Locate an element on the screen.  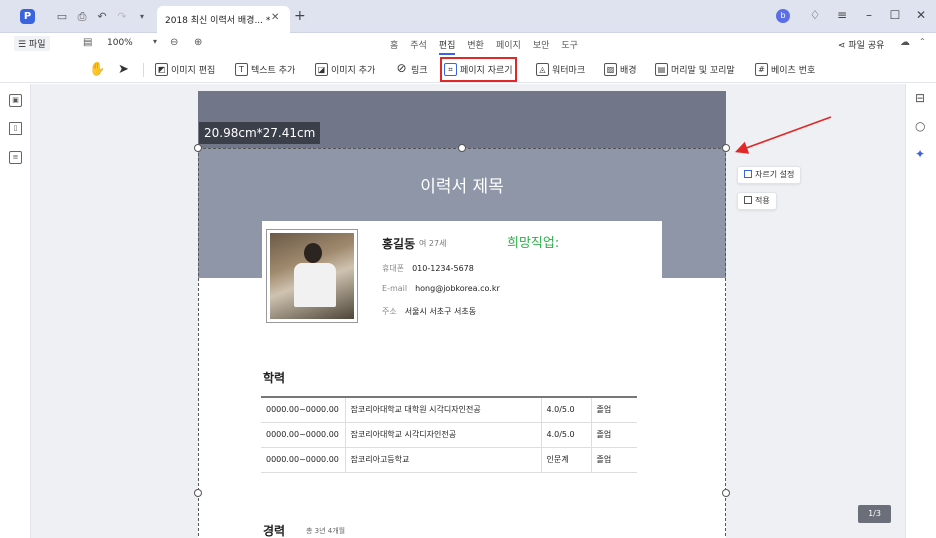
undo-icon: ↶ is located at coordinates (102, 17).